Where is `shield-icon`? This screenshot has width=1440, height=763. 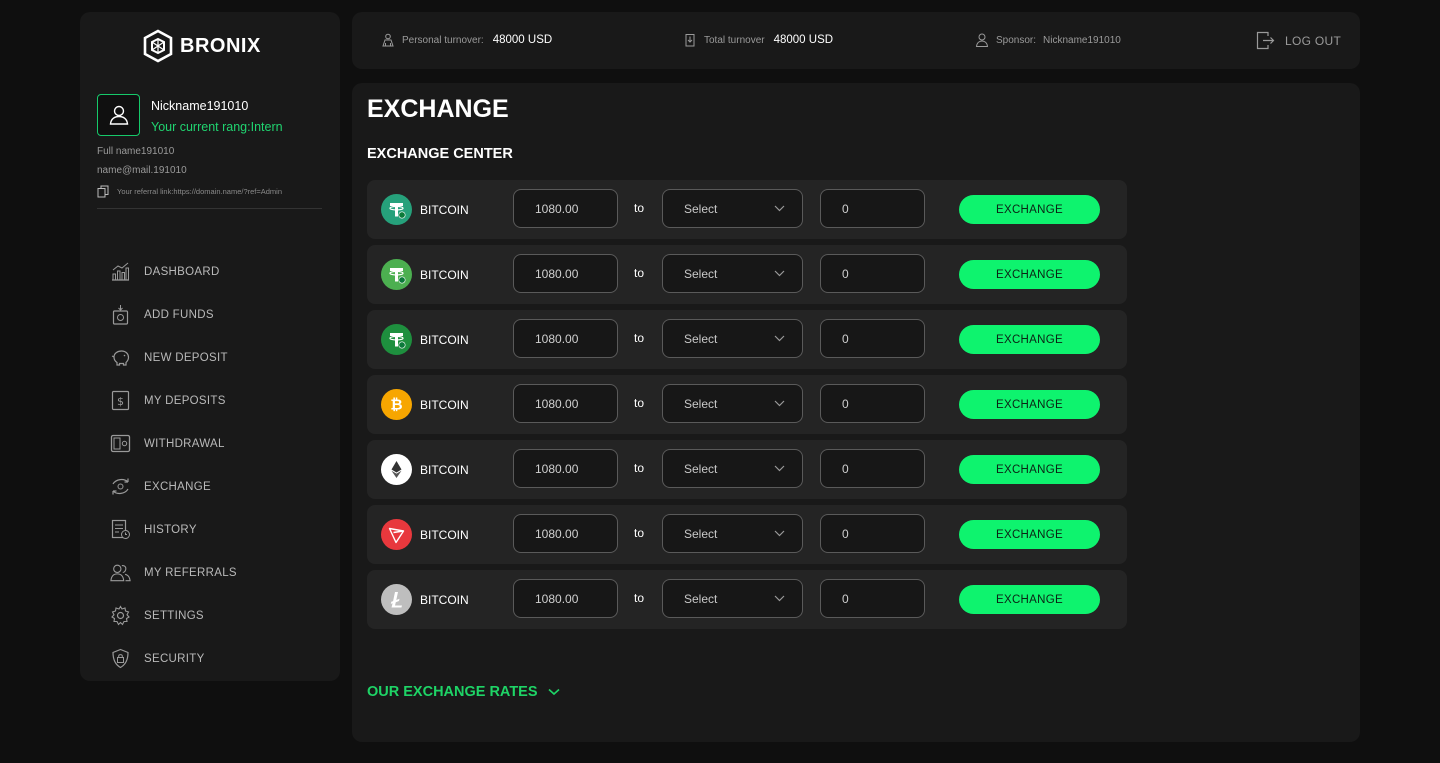
shield-icon is located at coordinates (120, 658).